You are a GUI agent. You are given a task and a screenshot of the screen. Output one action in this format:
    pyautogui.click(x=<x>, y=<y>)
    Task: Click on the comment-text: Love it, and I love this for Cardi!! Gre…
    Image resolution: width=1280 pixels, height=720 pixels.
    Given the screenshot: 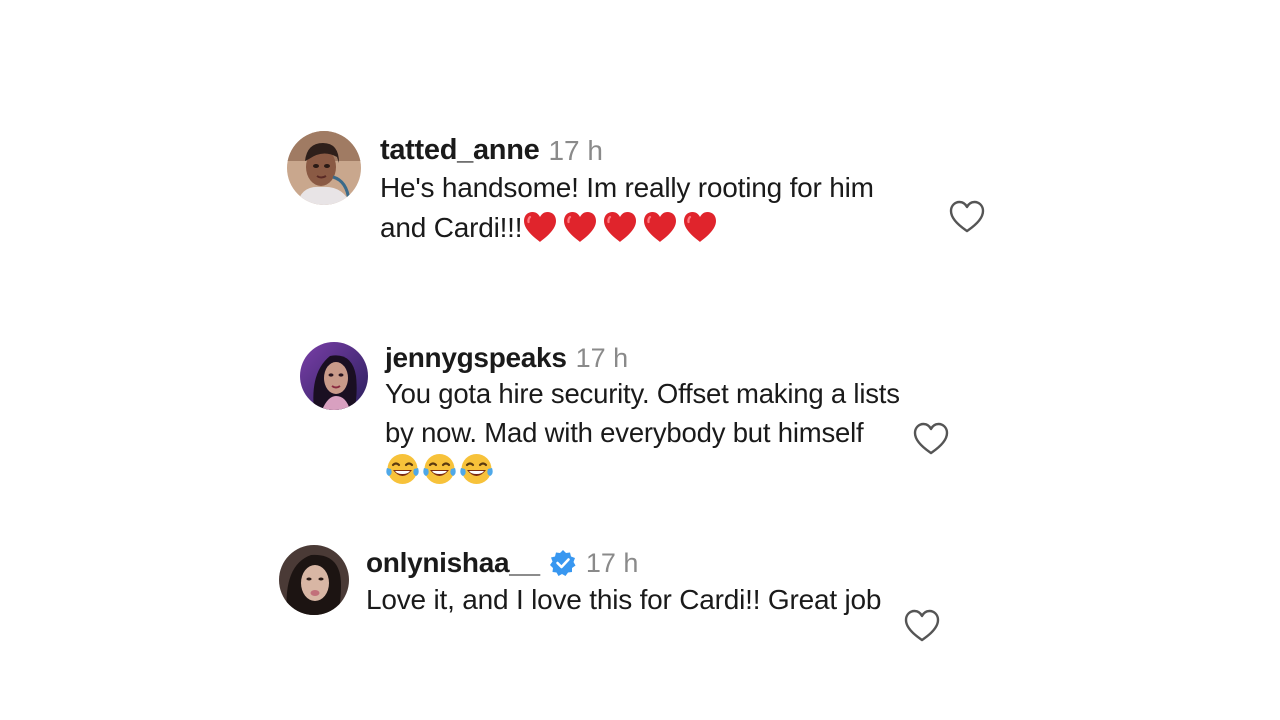 What is the action you would take?
    pyautogui.click(x=624, y=599)
    